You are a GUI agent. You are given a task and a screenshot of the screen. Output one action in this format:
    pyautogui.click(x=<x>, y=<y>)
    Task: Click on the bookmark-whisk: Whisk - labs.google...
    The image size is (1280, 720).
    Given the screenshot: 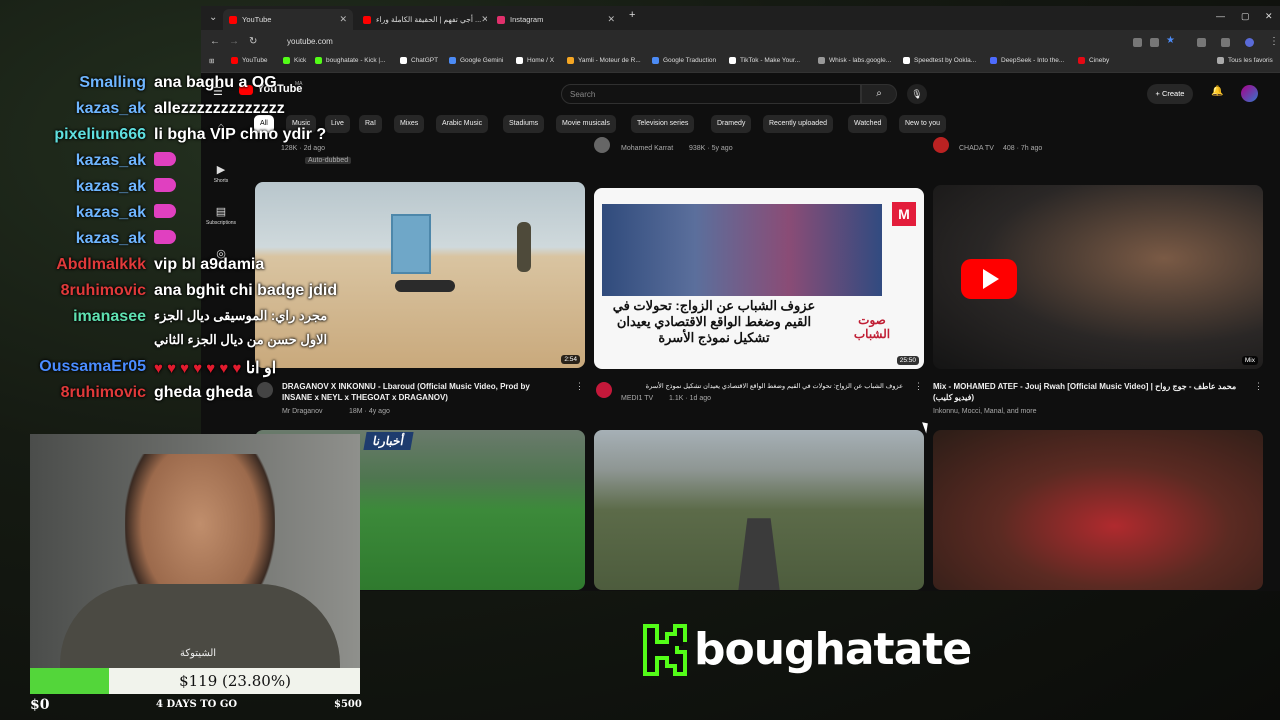 What is the action you would take?
    pyautogui.click(x=854, y=60)
    